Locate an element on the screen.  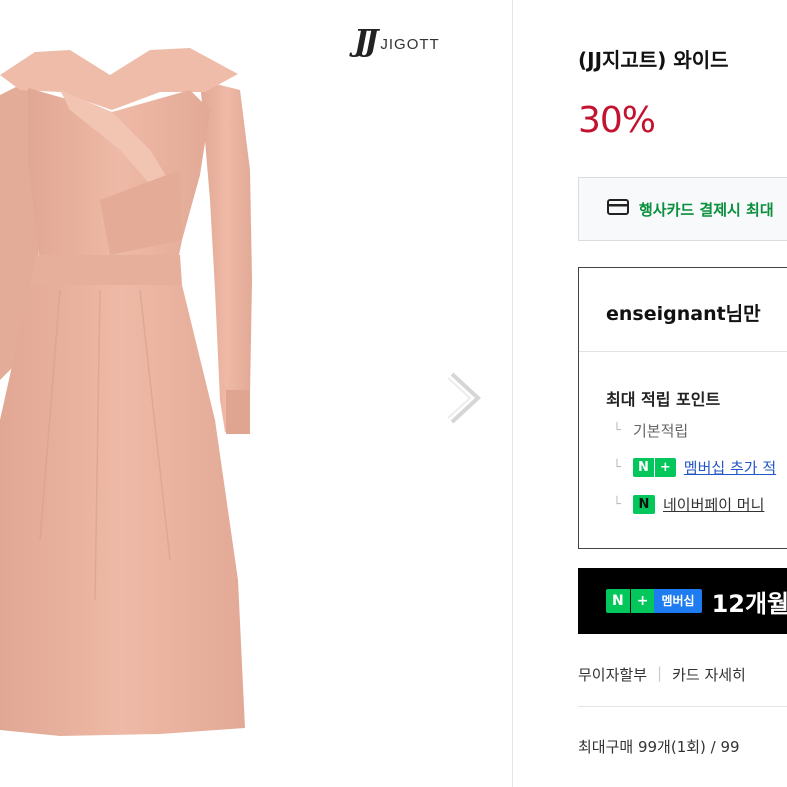
points-row-membership: └ N + 멤버십 추가 적 is located at coordinates (694, 467).